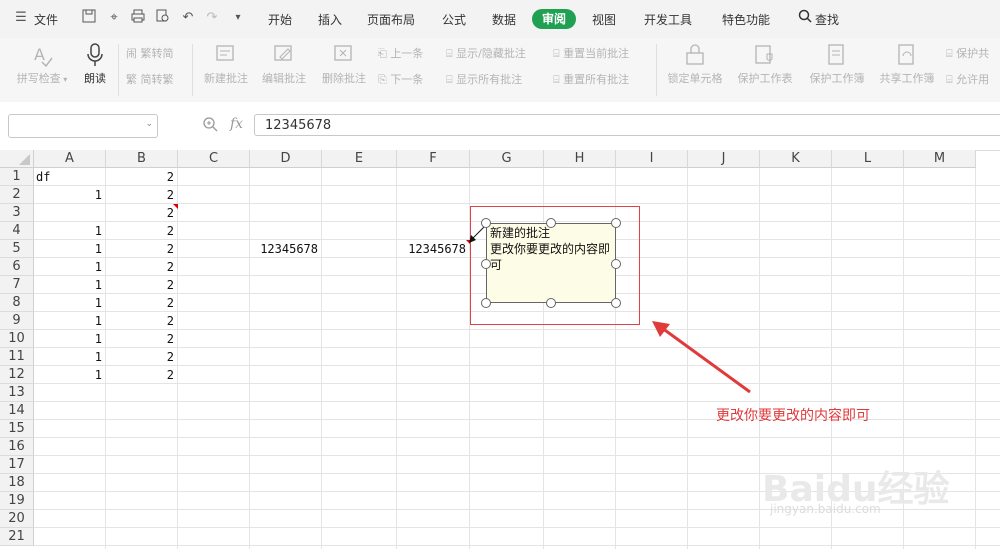  What do you see at coordinates (17, 465) in the screenshot?
I see `row-header: 17` at bounding box center [17, 465].